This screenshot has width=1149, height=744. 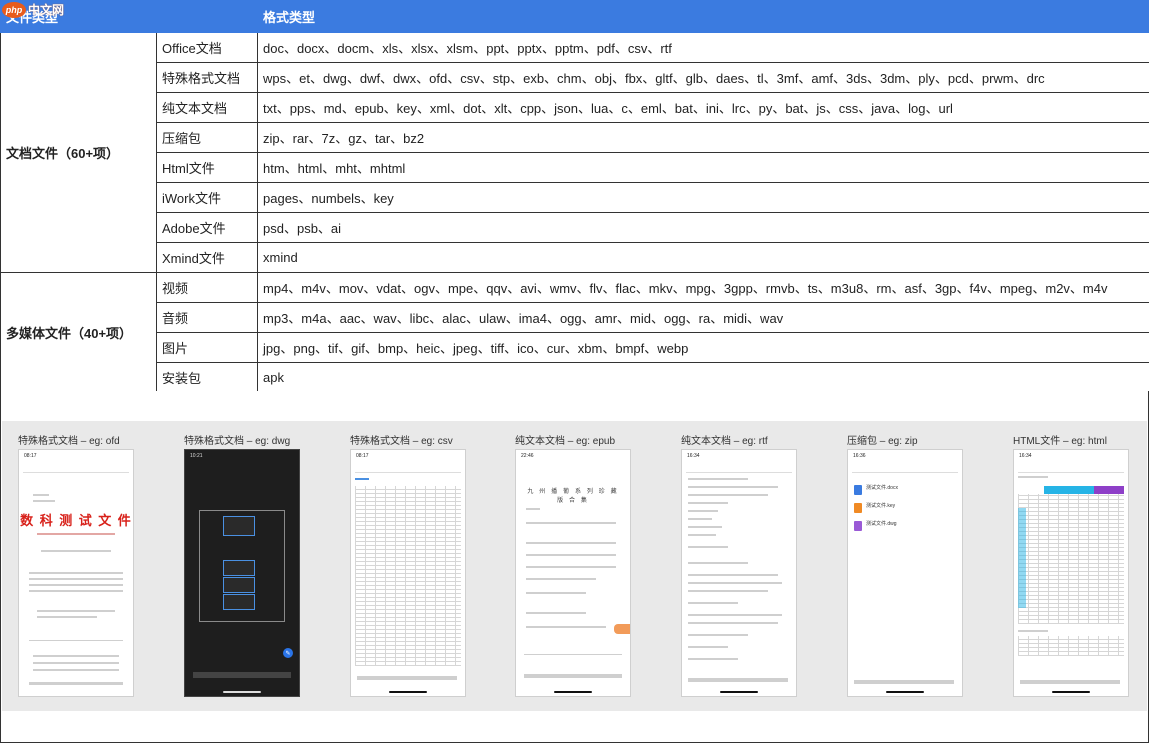 What do you see at coordinates (703, 227) in the screenshot?
I see `row-formats: psd、psb、ai` at bounding box center [703, 227].